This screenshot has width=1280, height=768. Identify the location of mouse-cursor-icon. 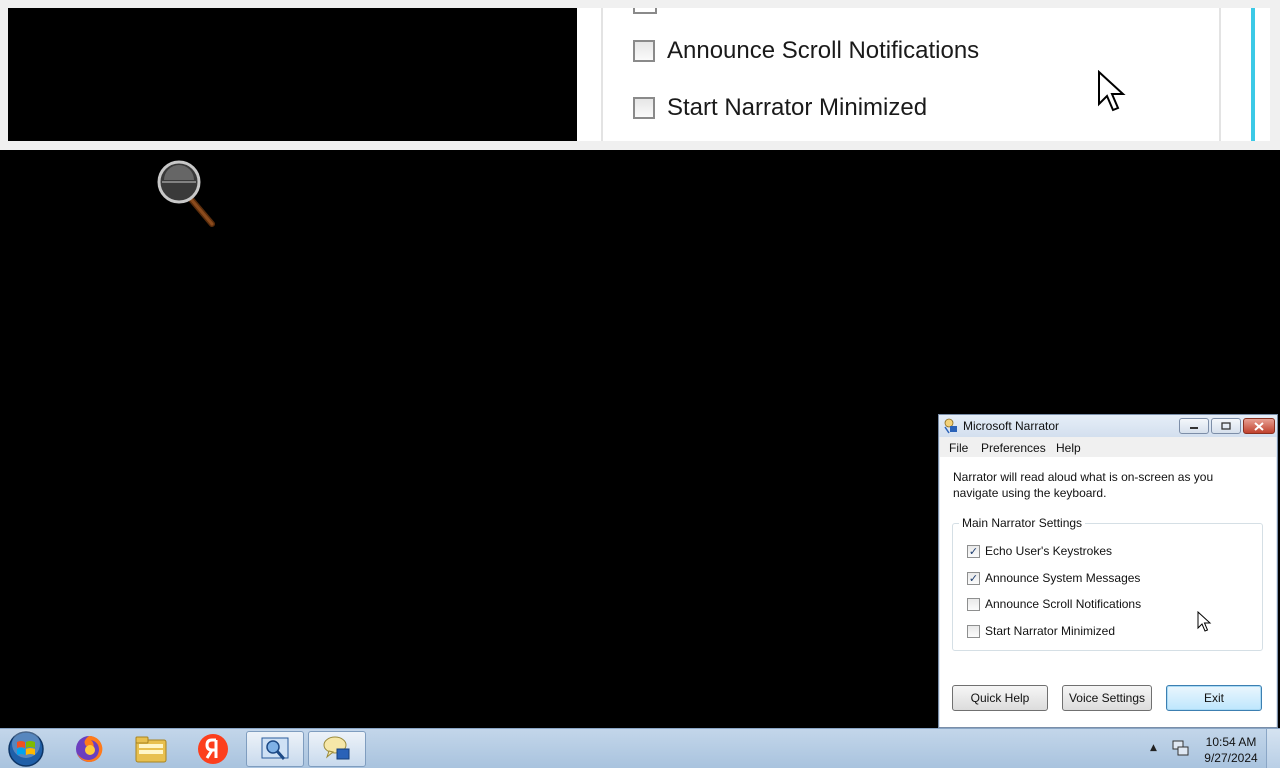
(1204, 621).